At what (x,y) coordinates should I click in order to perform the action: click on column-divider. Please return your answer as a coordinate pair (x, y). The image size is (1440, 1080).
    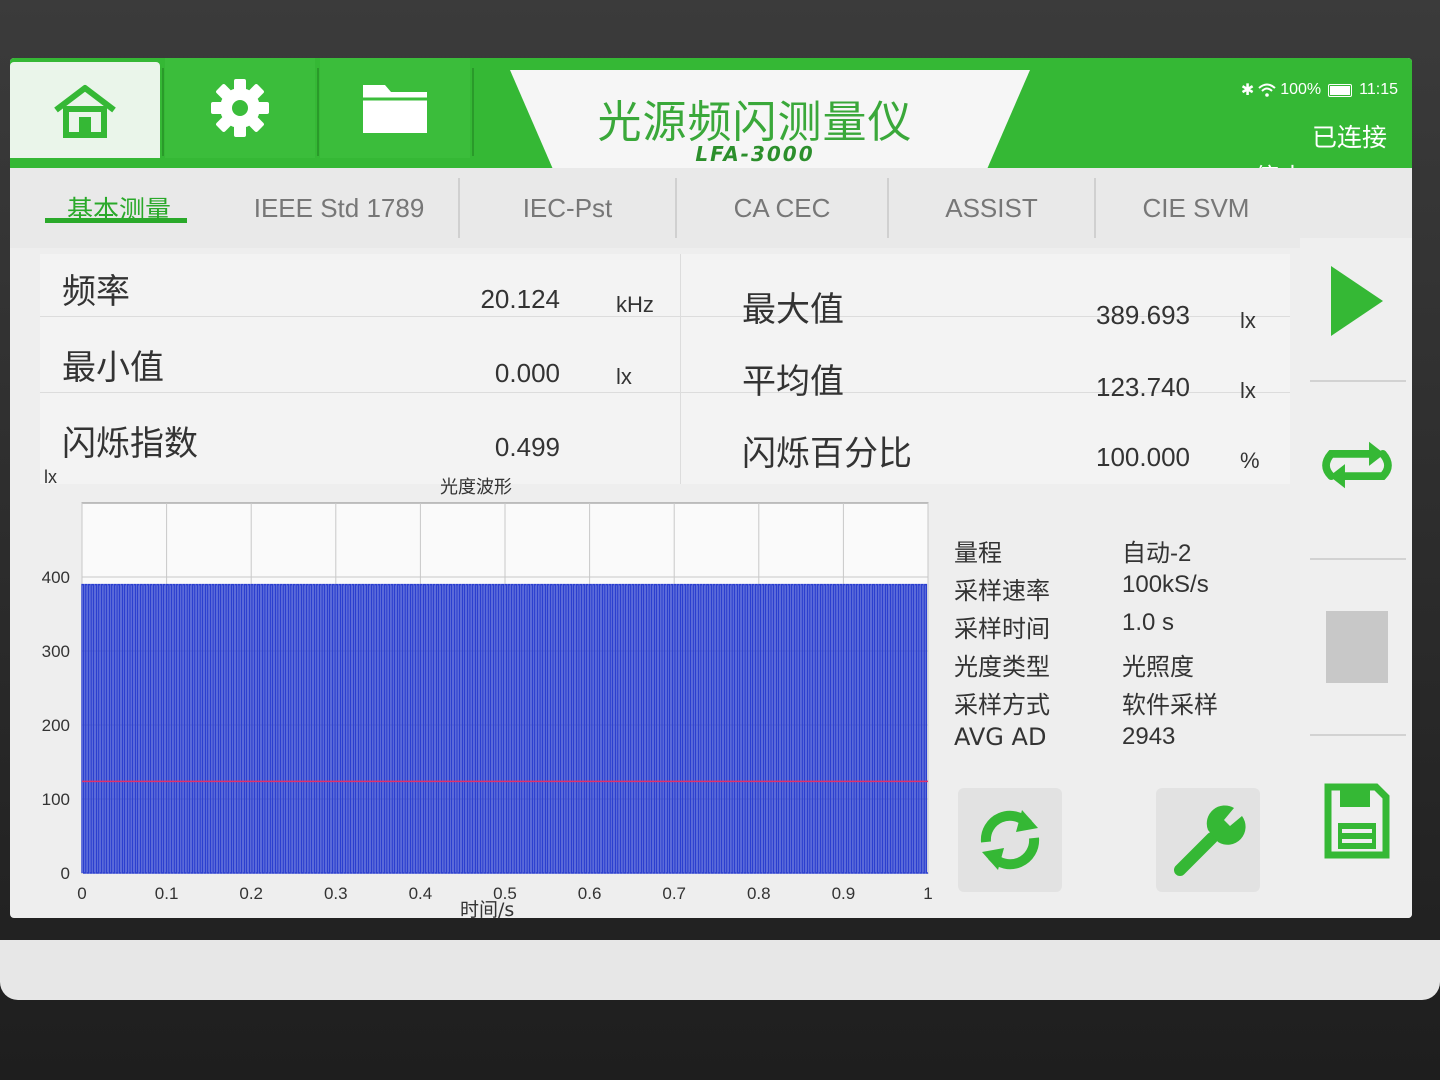
    Looking at the image, I should click on (680, 369).